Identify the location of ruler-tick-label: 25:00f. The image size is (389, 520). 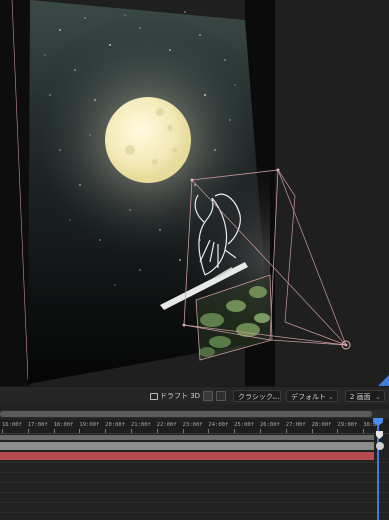
(244, 425).